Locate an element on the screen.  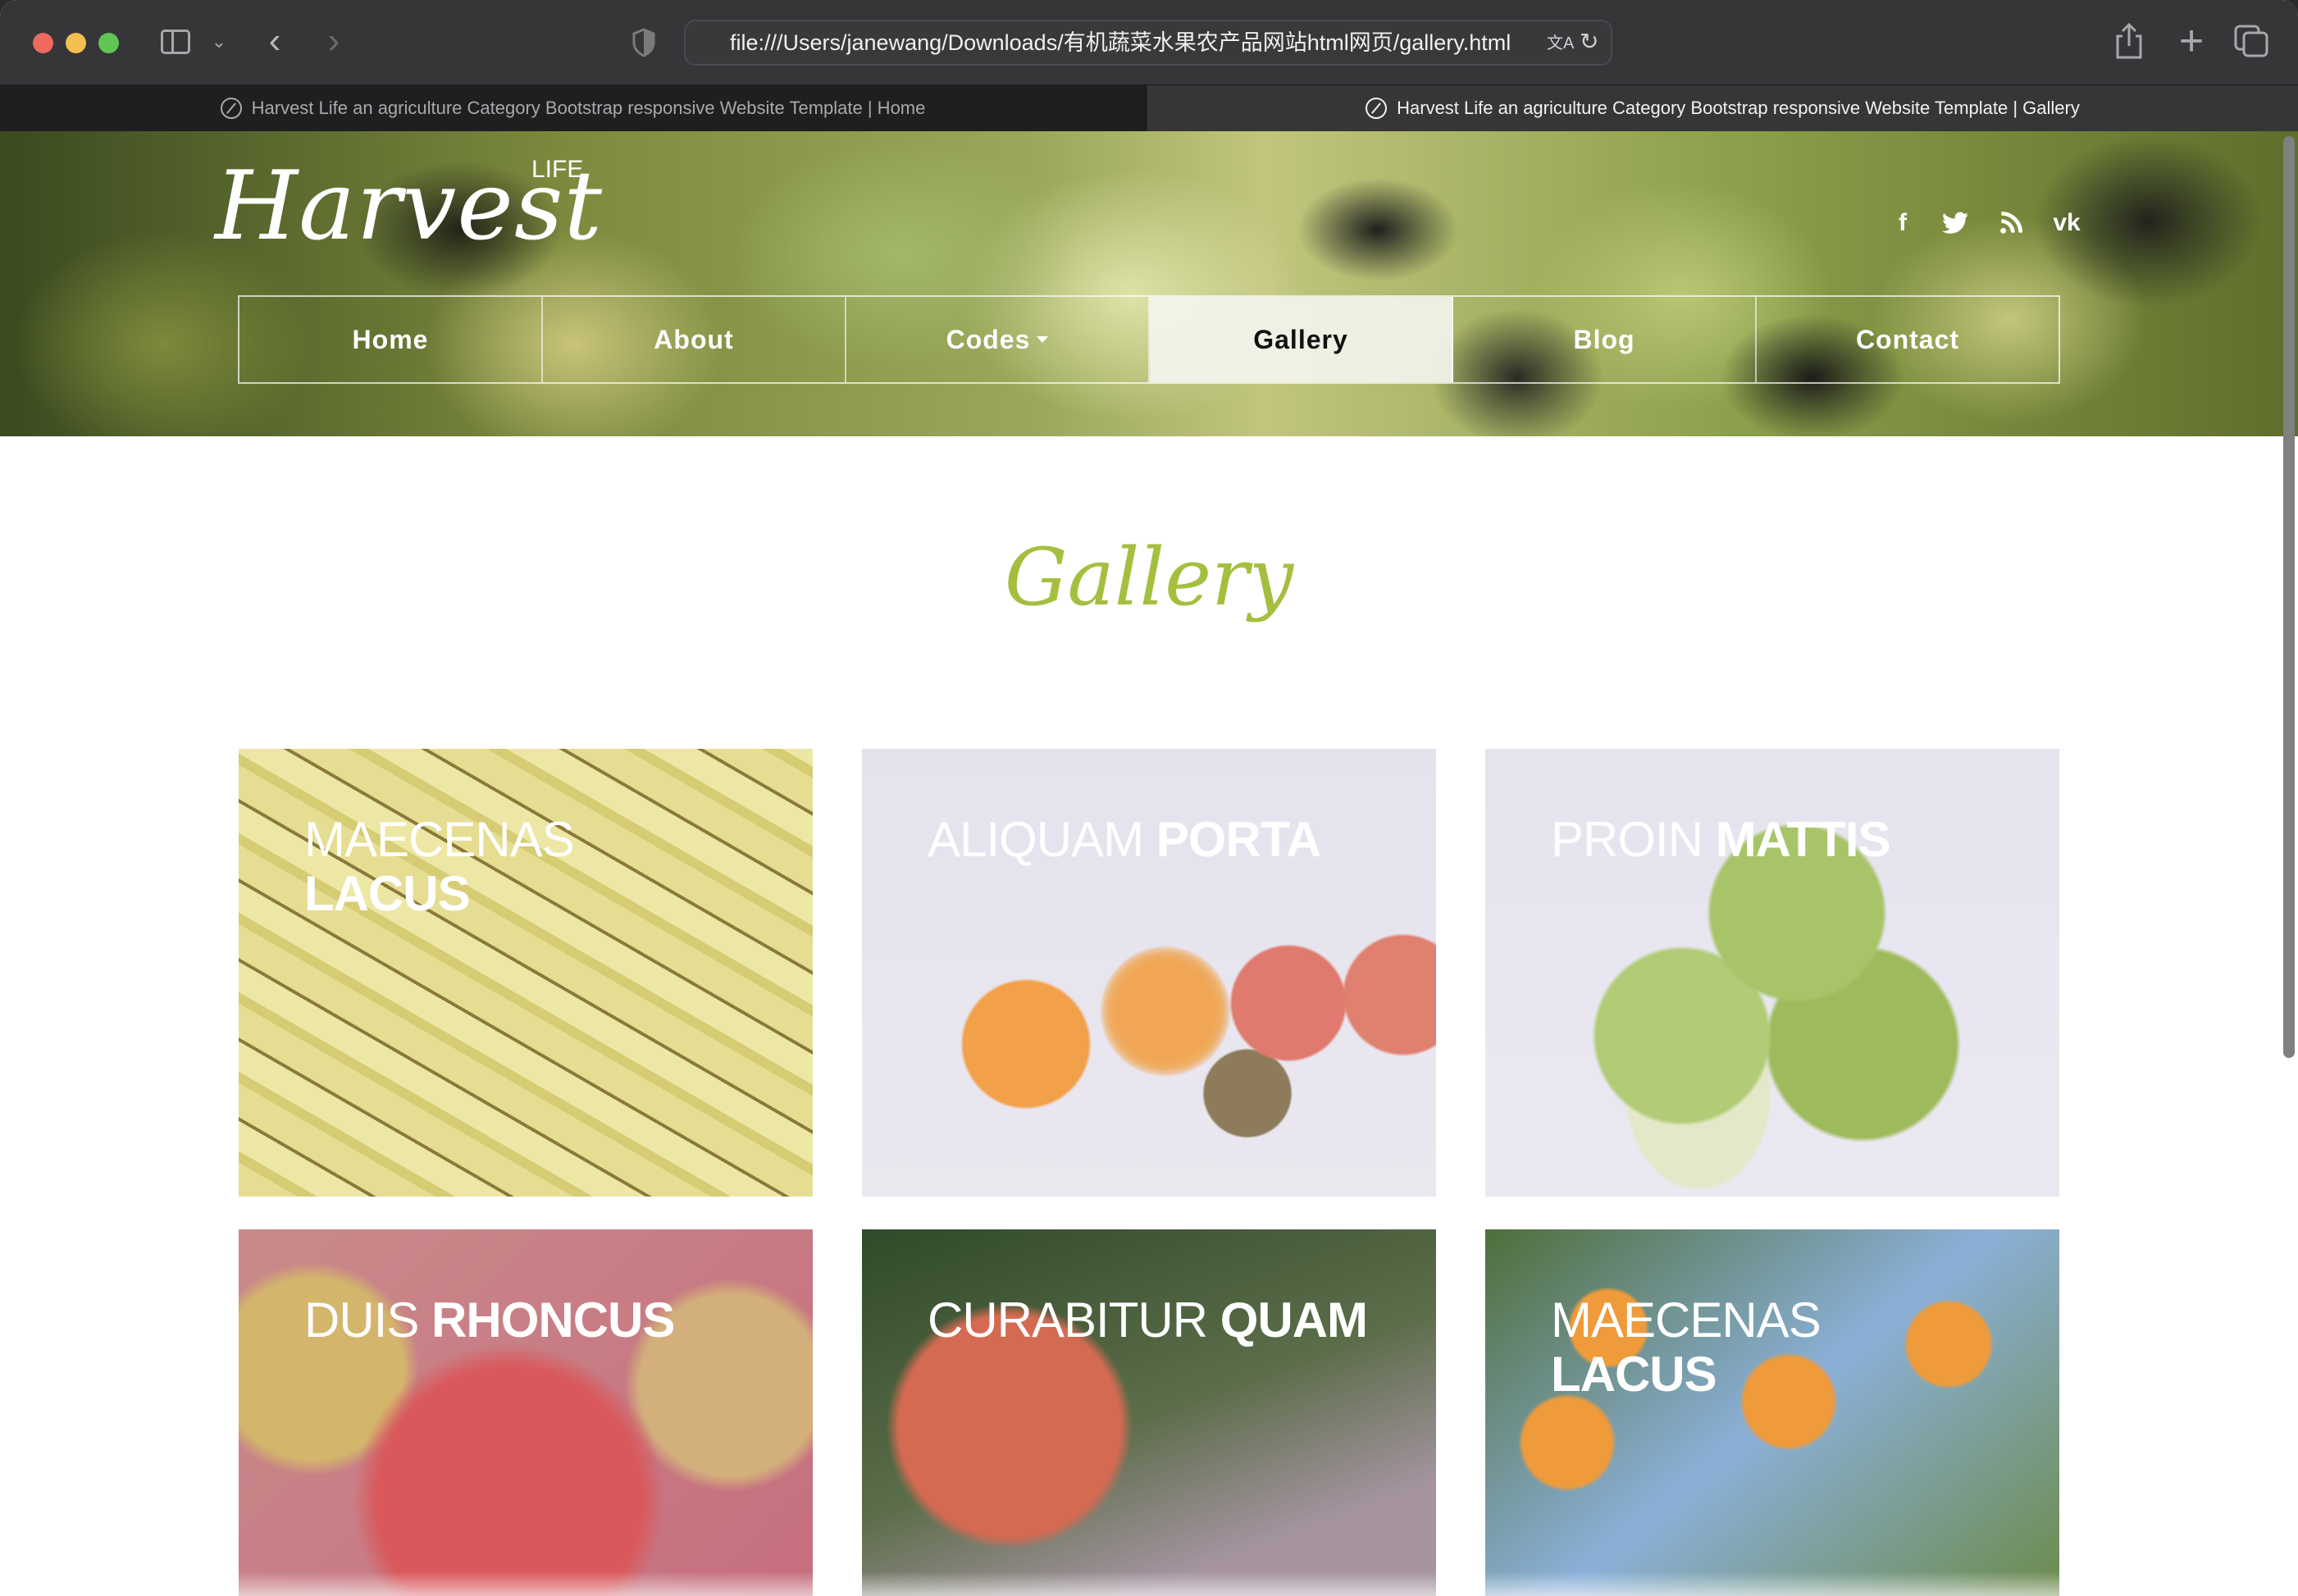
gallery-caption: CURABITUR QUAM is located at coordinates (1148, 1320).